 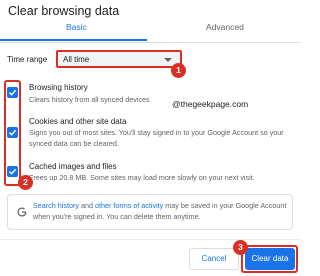 What do you see at coordinates (73, 166) in the screenshot?
I see `cached-images-title: Cached images and files` at bounding box center [73, 166].